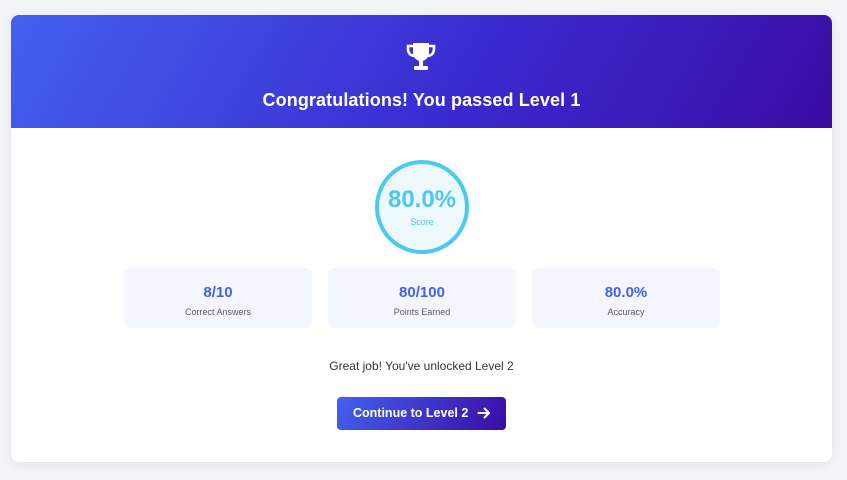  I want to click on stat-card-correct-answers: 8/10 Correct Answers, so click(218, 298).